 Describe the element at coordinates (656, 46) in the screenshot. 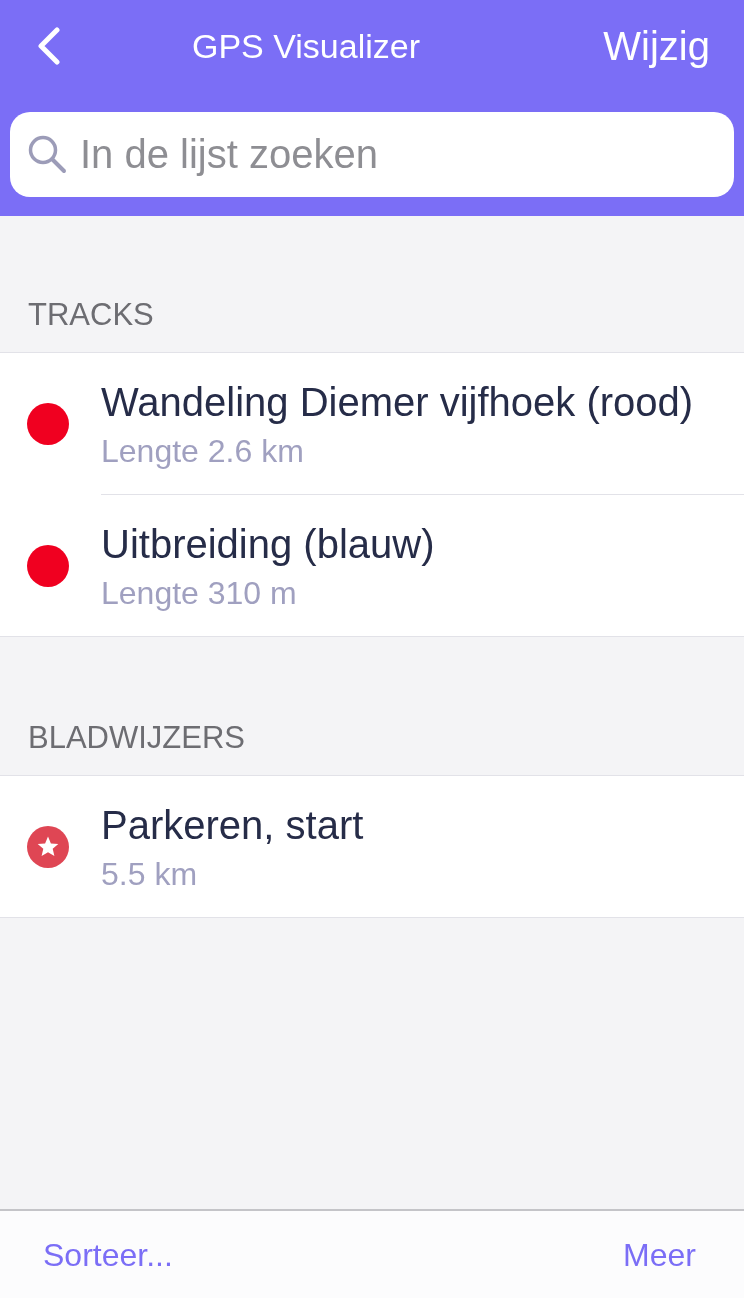

I see `edit-button: Wijzig` at that location.